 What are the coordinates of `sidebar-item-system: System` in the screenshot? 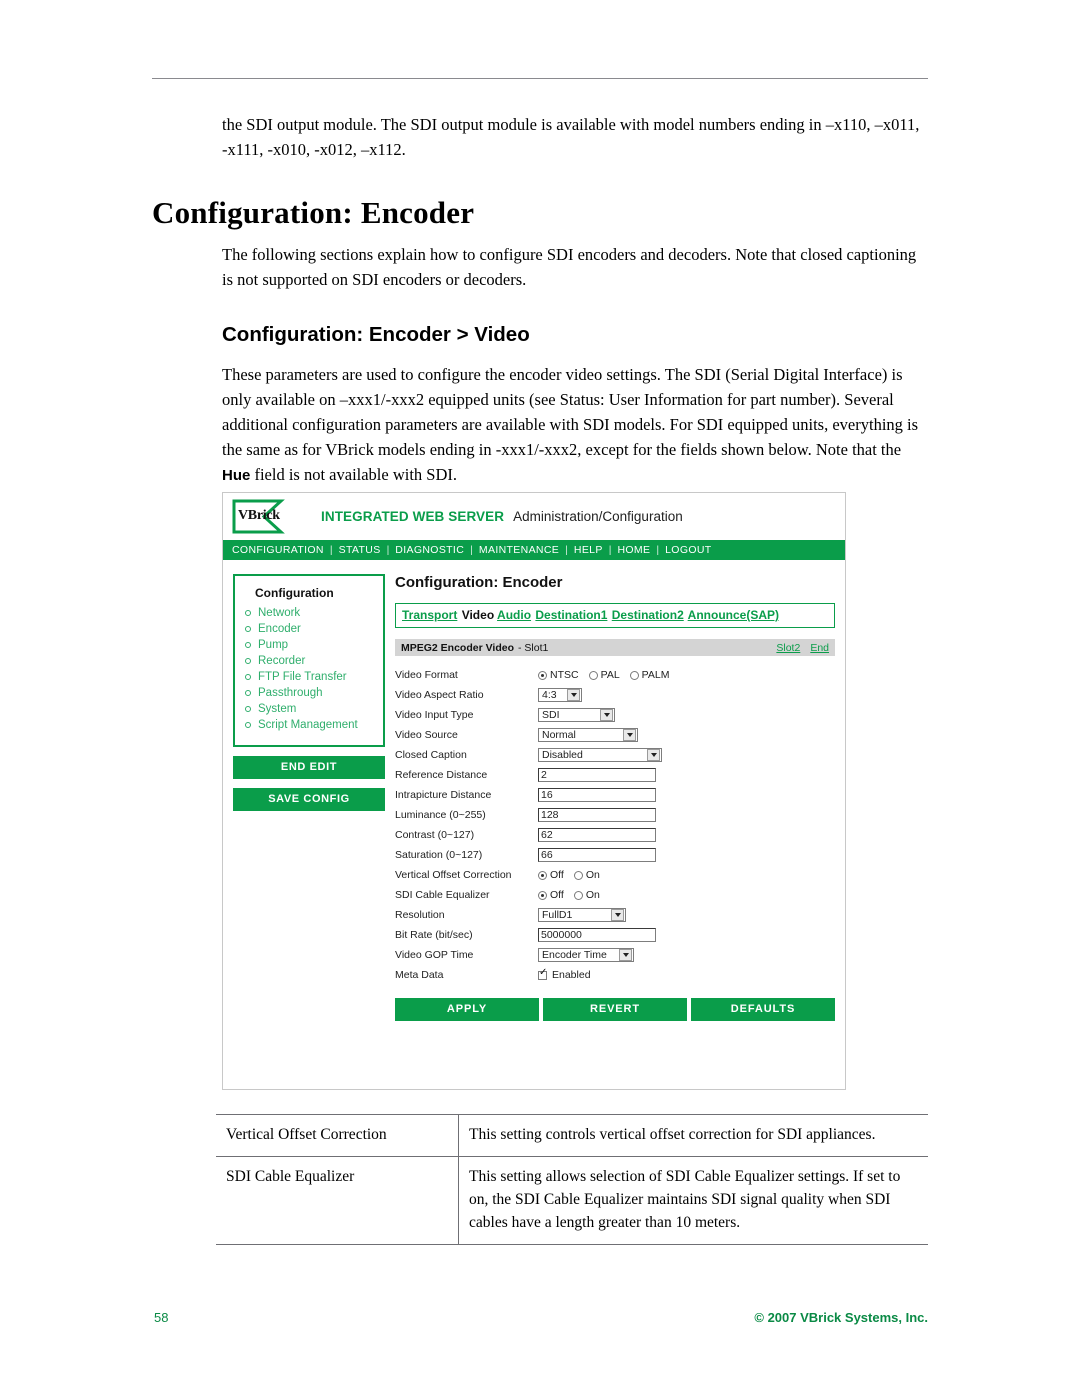 It's located at (311, 709).